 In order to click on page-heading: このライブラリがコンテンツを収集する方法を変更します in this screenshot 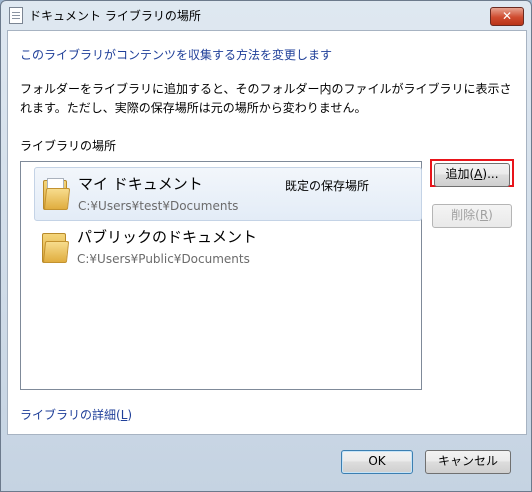, I will do `click(176, 55)`.